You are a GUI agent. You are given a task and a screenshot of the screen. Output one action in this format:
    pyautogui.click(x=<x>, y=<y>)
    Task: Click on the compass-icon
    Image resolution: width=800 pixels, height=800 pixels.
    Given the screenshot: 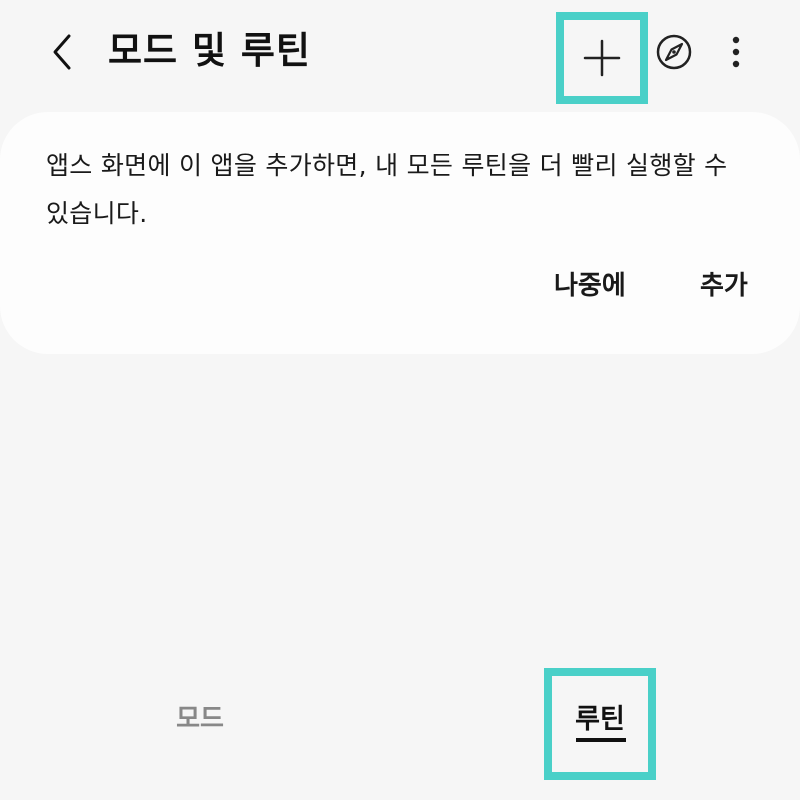 What is the action you would take?
    pyautogui.click(x=674, y=52)
    